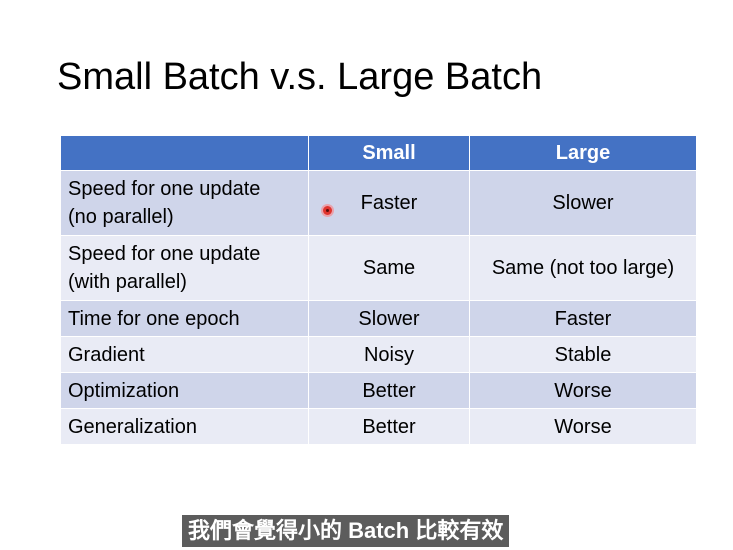  I want to click on table-header-row: Small Large, so click(378, 153).